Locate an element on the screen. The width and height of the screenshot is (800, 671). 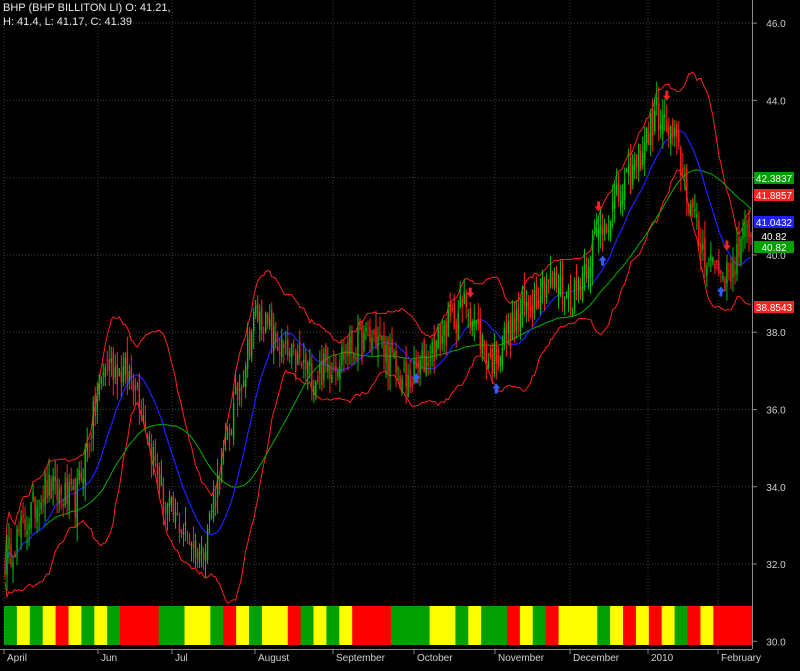
green-ma-value-label: 42.3837 is located at coordinates (774, 178).